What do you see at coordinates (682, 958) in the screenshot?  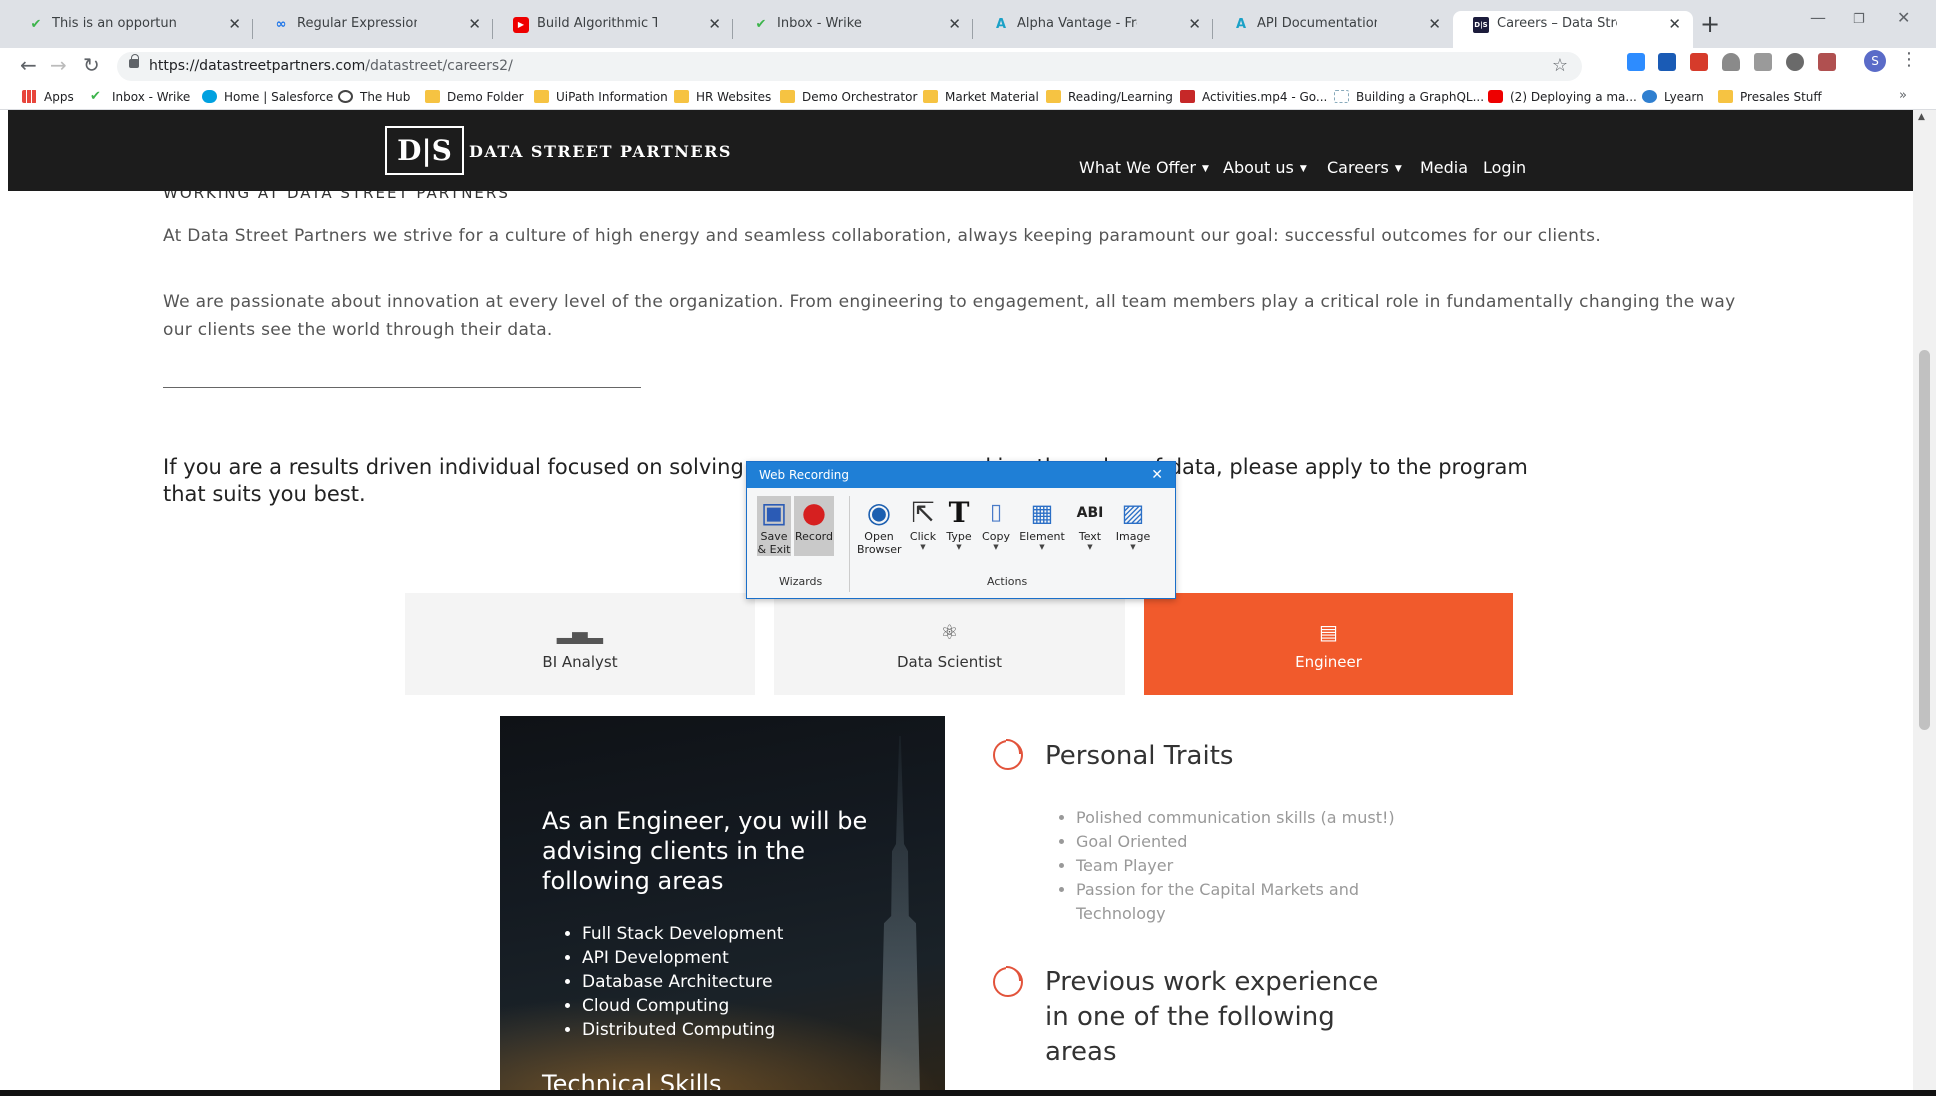 I see `list-item: API Development` at bounding box center [682, 958].